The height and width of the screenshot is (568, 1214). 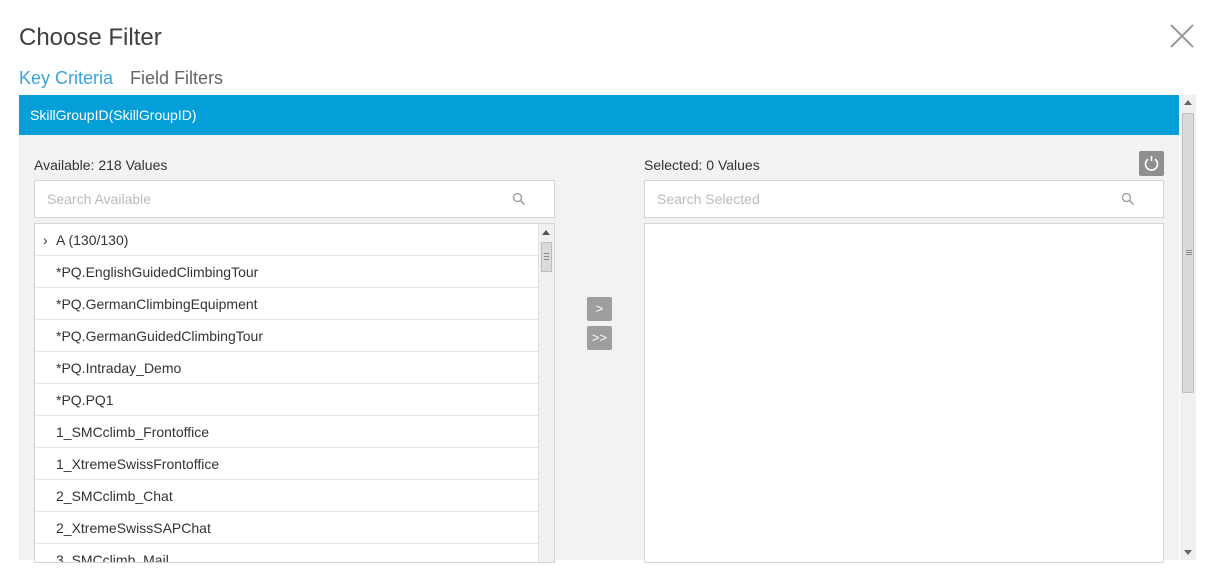 I want to click on scroll-up-arrow-icon, so click(x=1188, y=102).